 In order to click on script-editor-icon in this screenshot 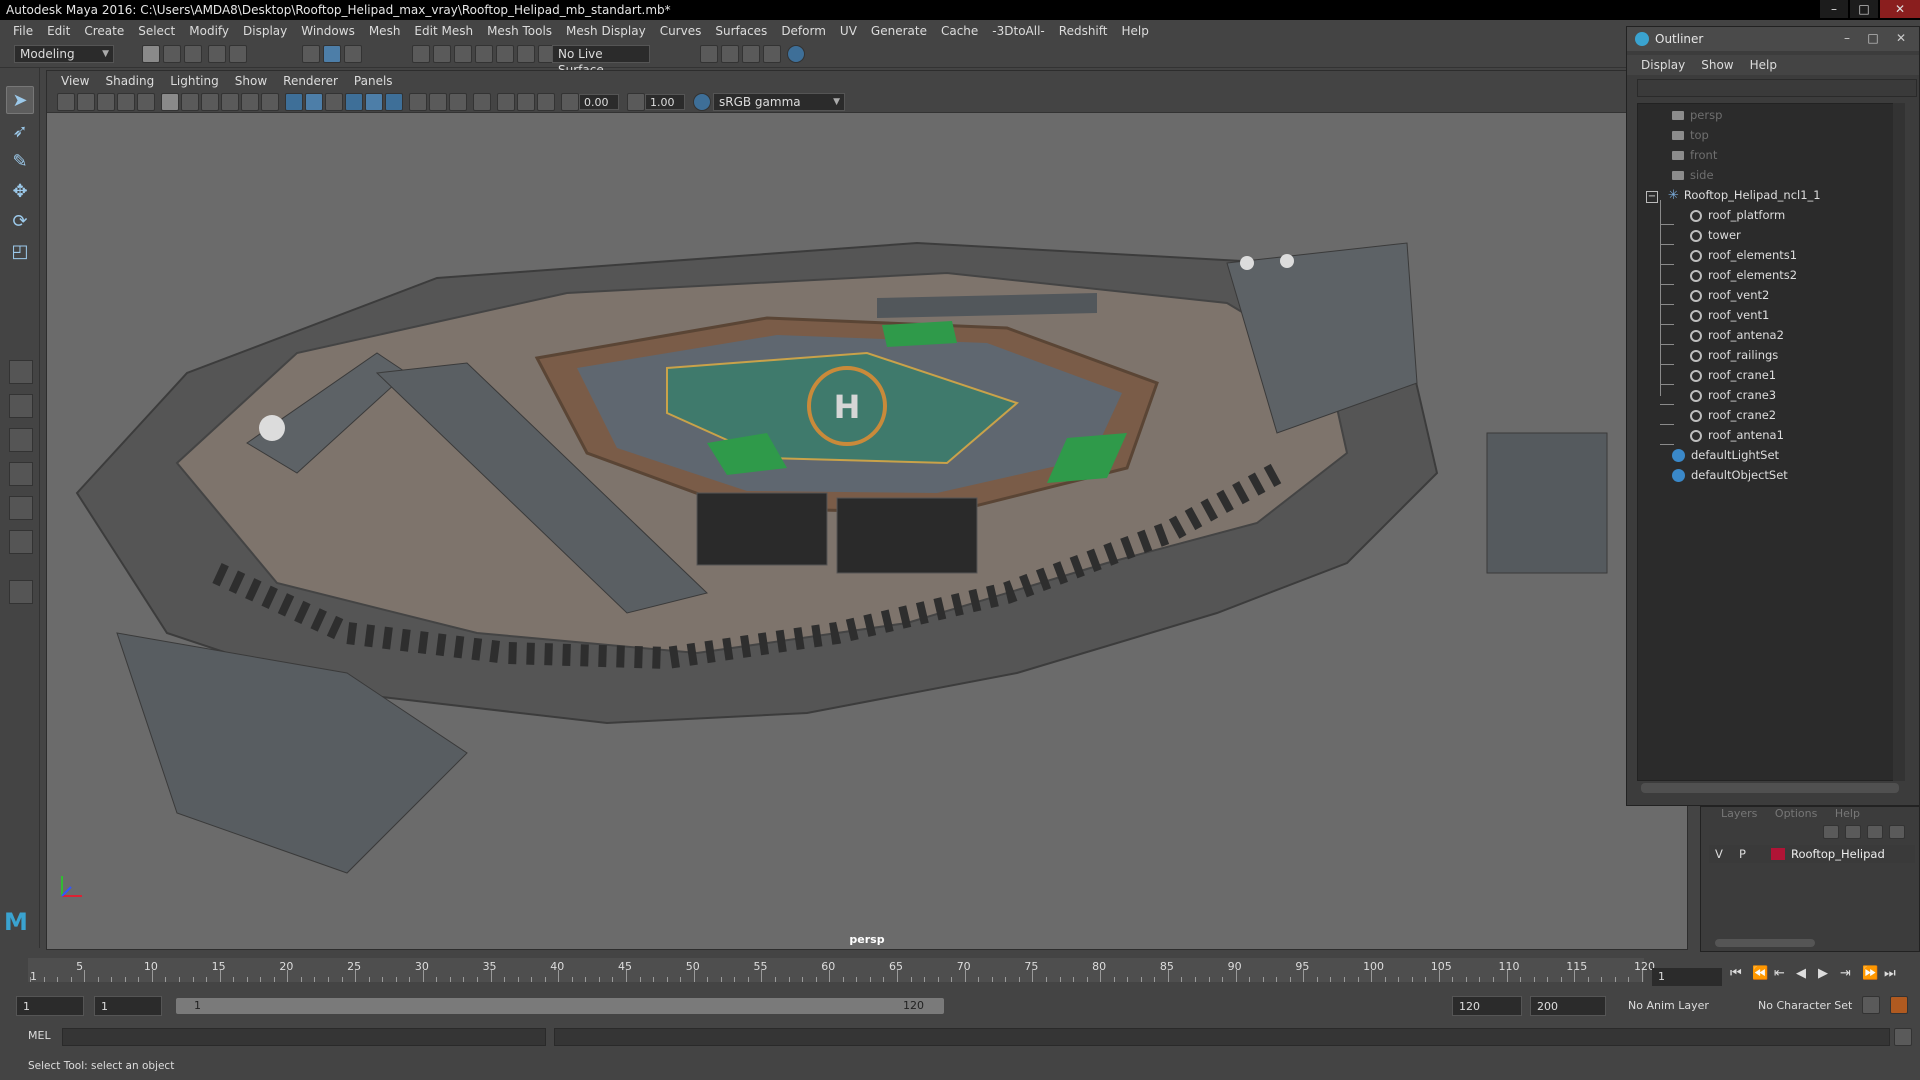, I will do `click(1903, 1037)`.